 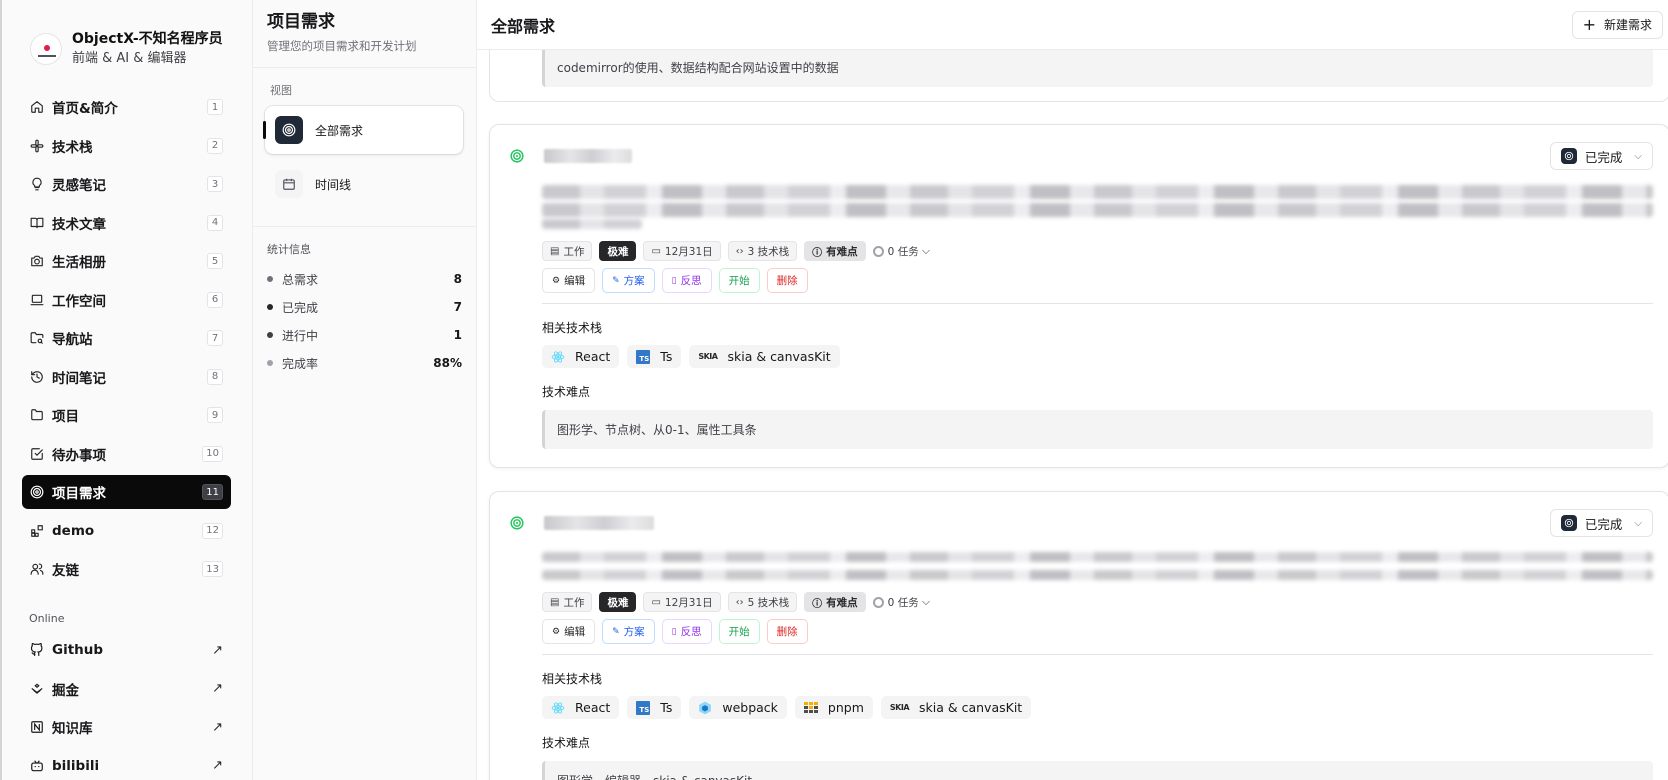 What do you see at coordinates (215, 184) in the screenshot?
I see `shortcut-badge: 3` at bounding box center [215, 184].